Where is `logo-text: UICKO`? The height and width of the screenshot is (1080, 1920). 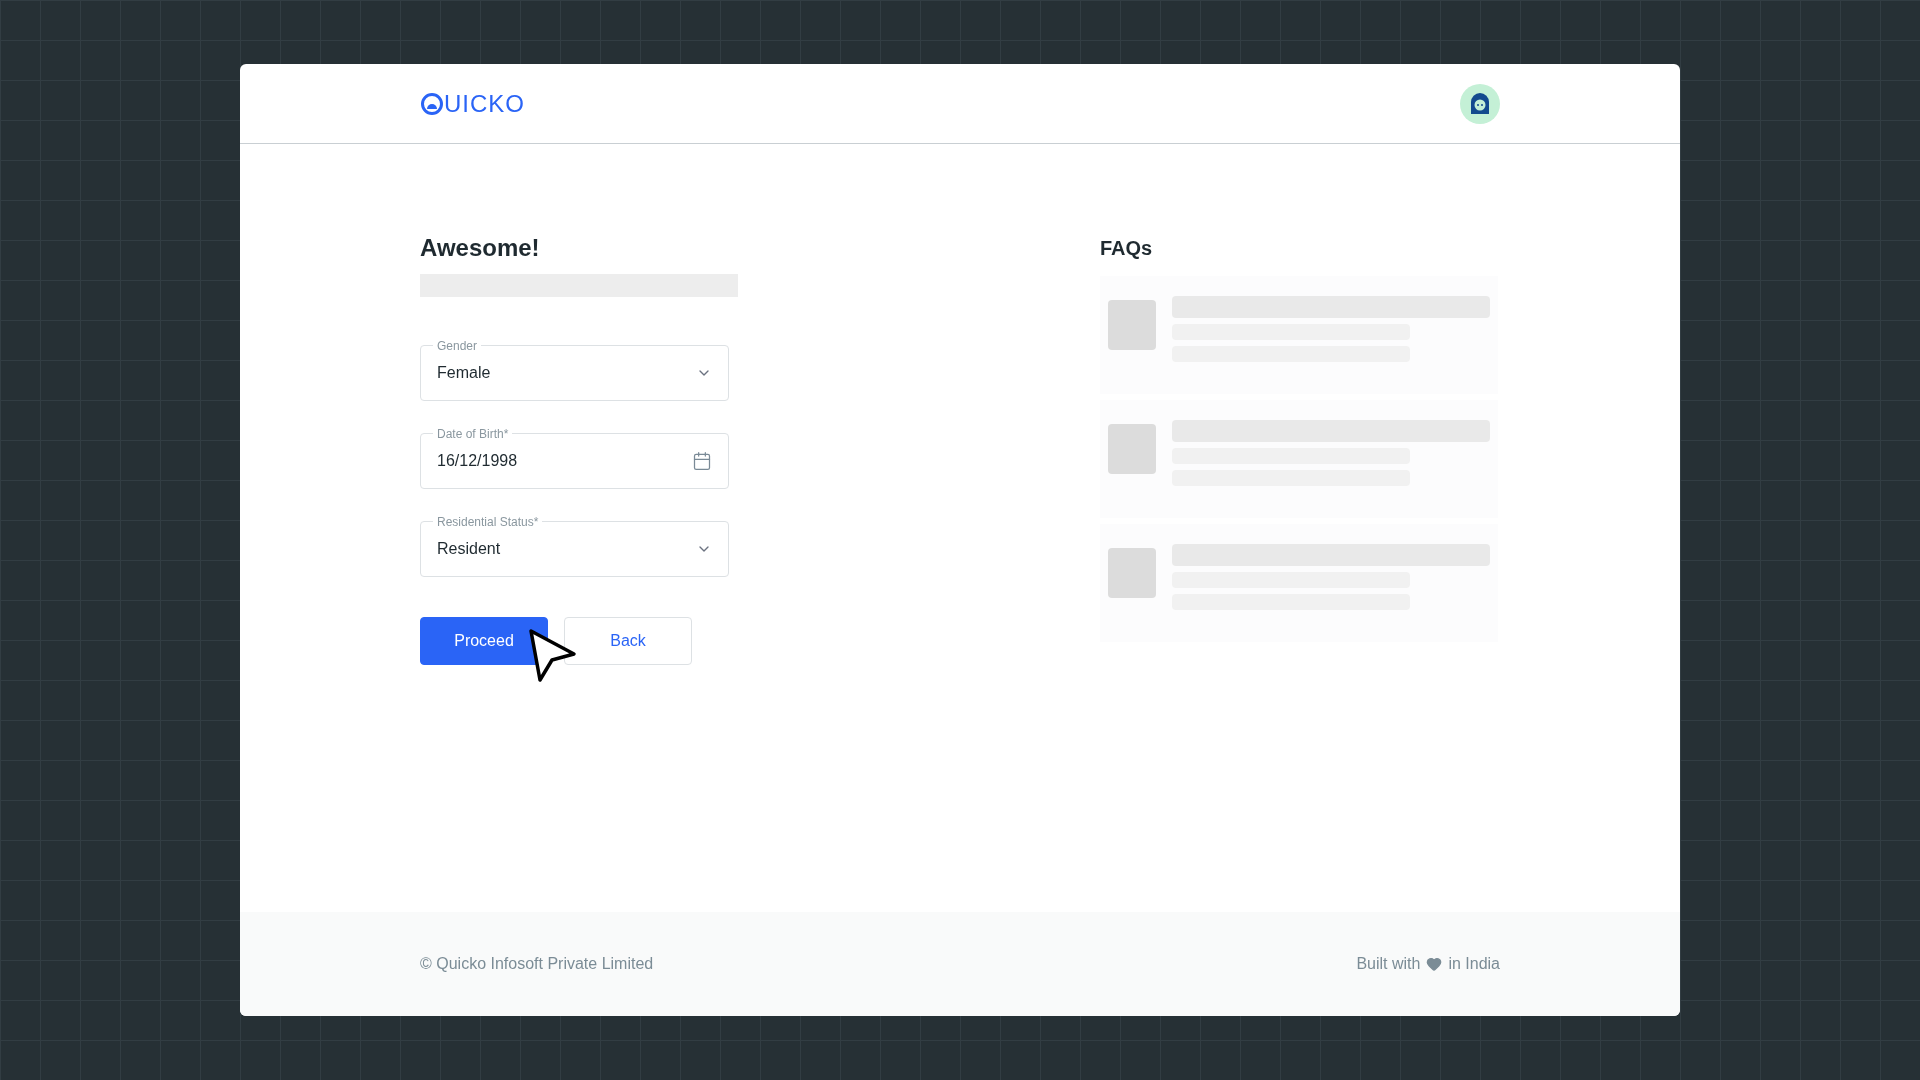 logo-text: UICKO is located at coordinates (484, 103).